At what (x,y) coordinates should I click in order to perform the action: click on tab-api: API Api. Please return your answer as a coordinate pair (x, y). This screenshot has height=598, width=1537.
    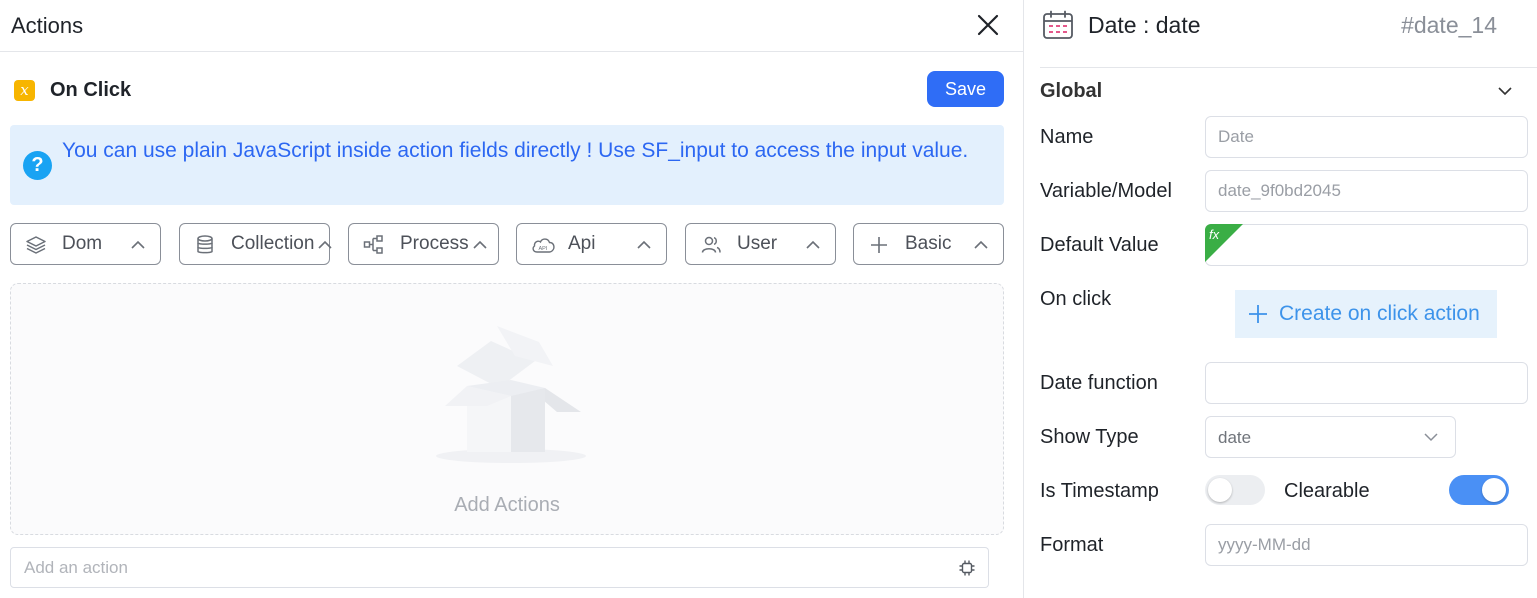
    Looking at the image, I should click on (591, 244).